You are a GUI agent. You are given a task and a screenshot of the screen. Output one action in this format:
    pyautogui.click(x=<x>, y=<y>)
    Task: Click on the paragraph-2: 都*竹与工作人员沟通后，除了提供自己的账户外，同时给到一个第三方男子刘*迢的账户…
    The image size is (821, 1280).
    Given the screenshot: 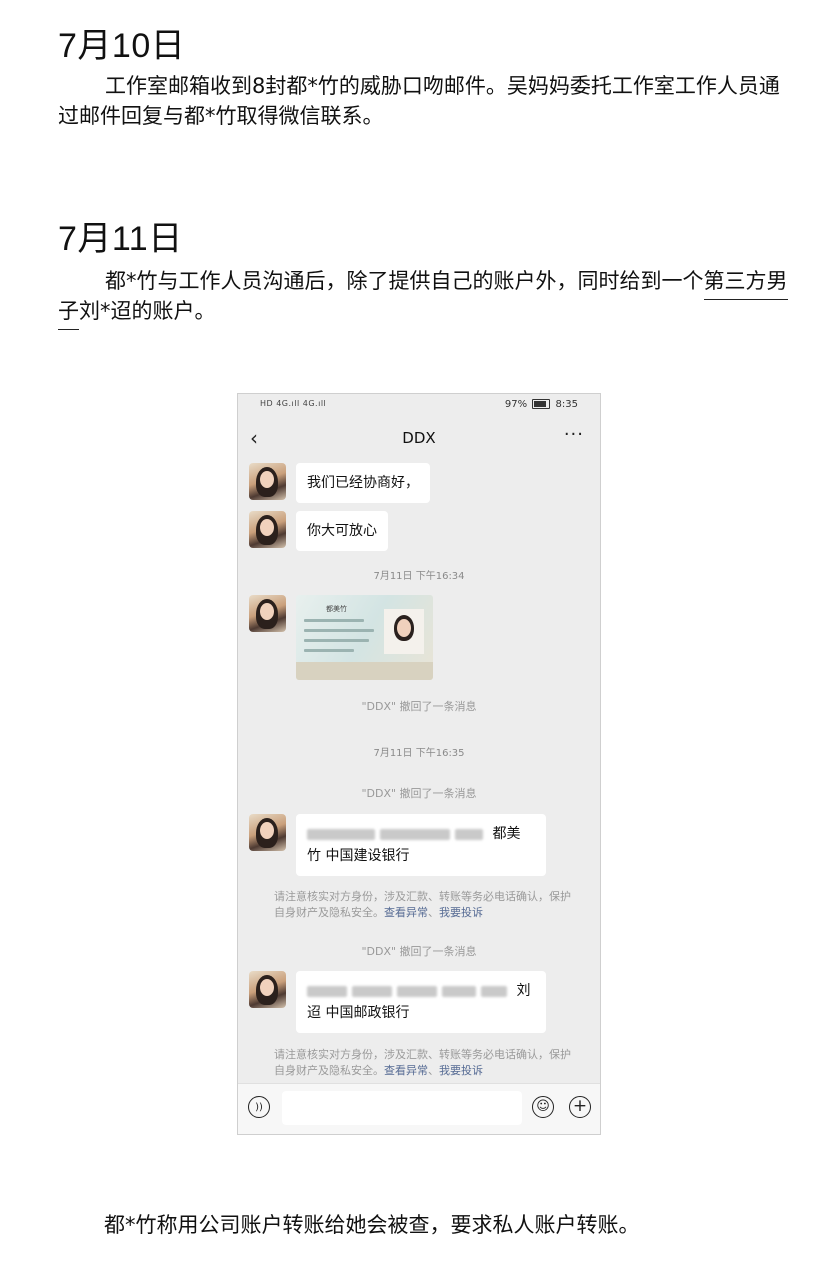 What is the action you would take?
    pyautogui.click(x=428, y=298)
    